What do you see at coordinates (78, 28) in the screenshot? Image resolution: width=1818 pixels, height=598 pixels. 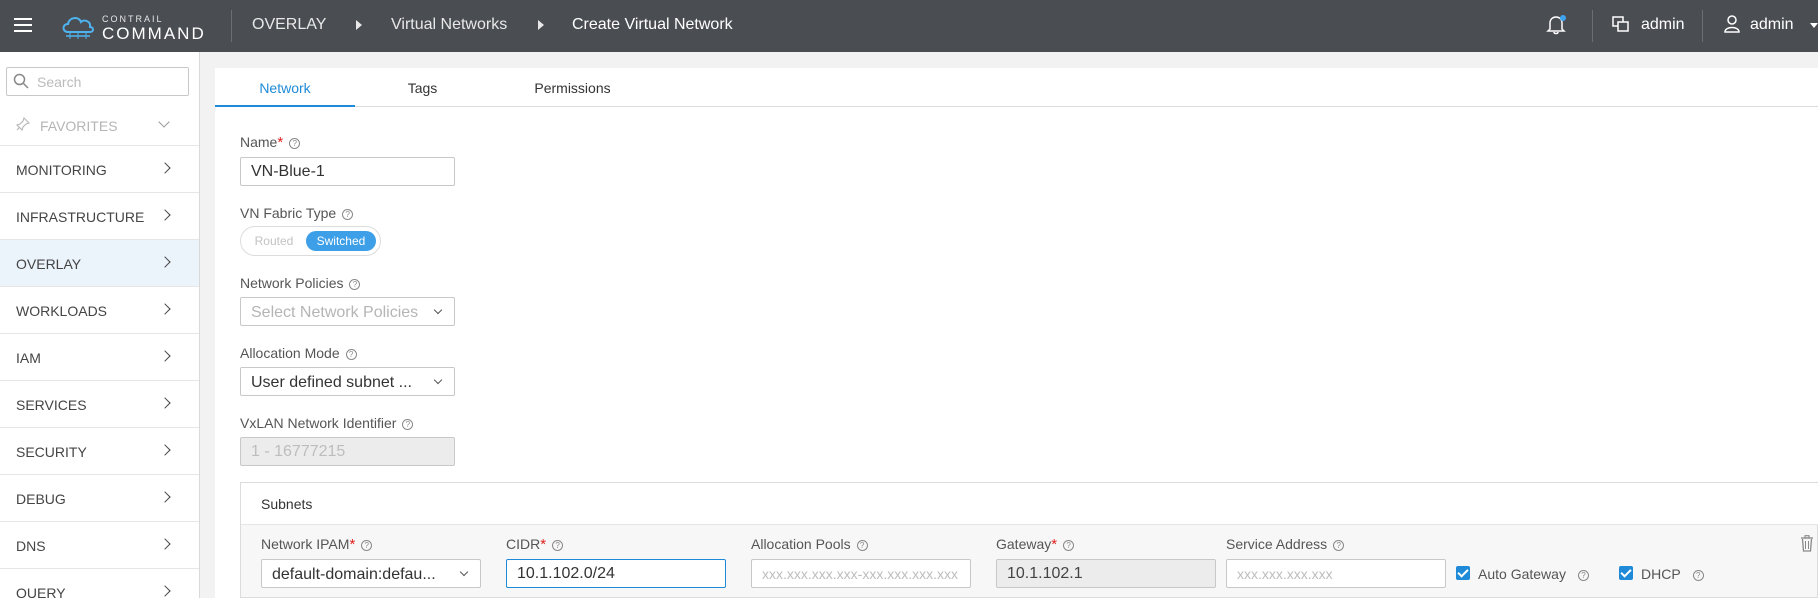 I see `cloud-logo-icon` at bounding box center [78, 28].